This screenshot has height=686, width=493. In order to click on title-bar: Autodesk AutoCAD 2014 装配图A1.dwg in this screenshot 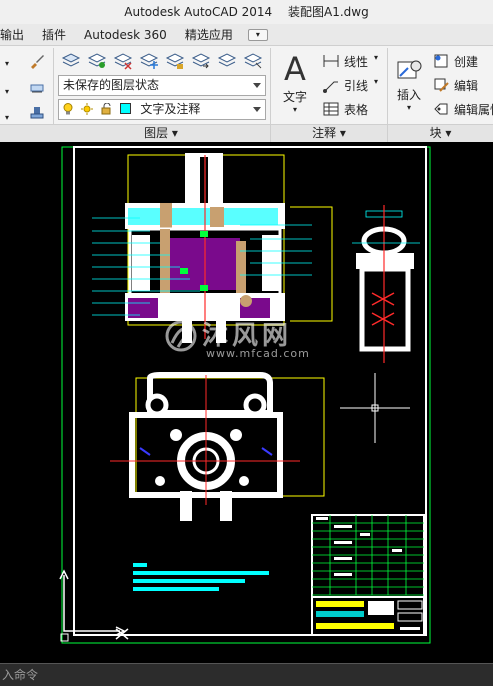, I will do `click(246, 12)`.